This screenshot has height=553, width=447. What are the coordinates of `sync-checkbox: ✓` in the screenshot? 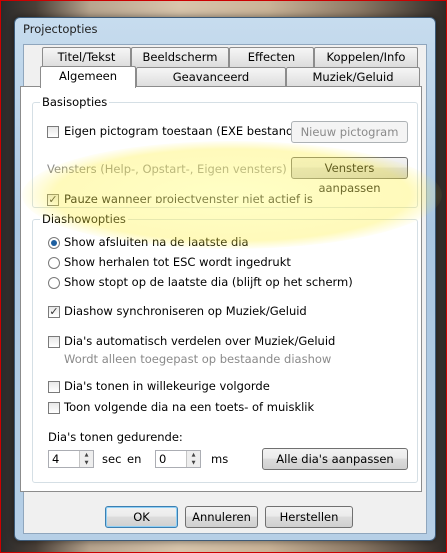 It's located at (54, 312).